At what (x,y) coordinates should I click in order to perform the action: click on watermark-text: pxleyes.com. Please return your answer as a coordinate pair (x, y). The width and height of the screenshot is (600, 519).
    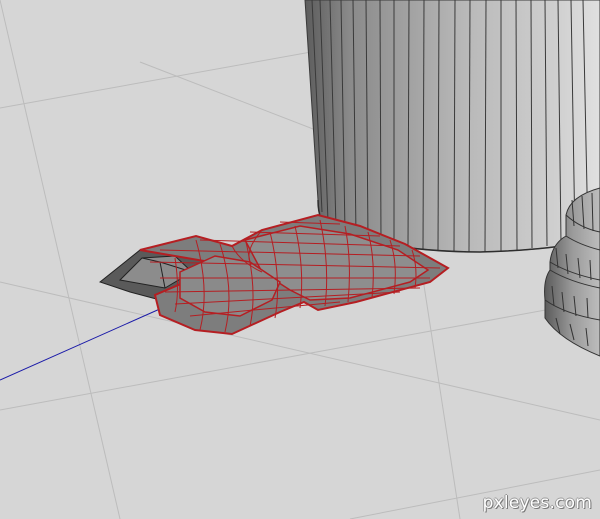
    Looking at the image, I should click on (537, 503).